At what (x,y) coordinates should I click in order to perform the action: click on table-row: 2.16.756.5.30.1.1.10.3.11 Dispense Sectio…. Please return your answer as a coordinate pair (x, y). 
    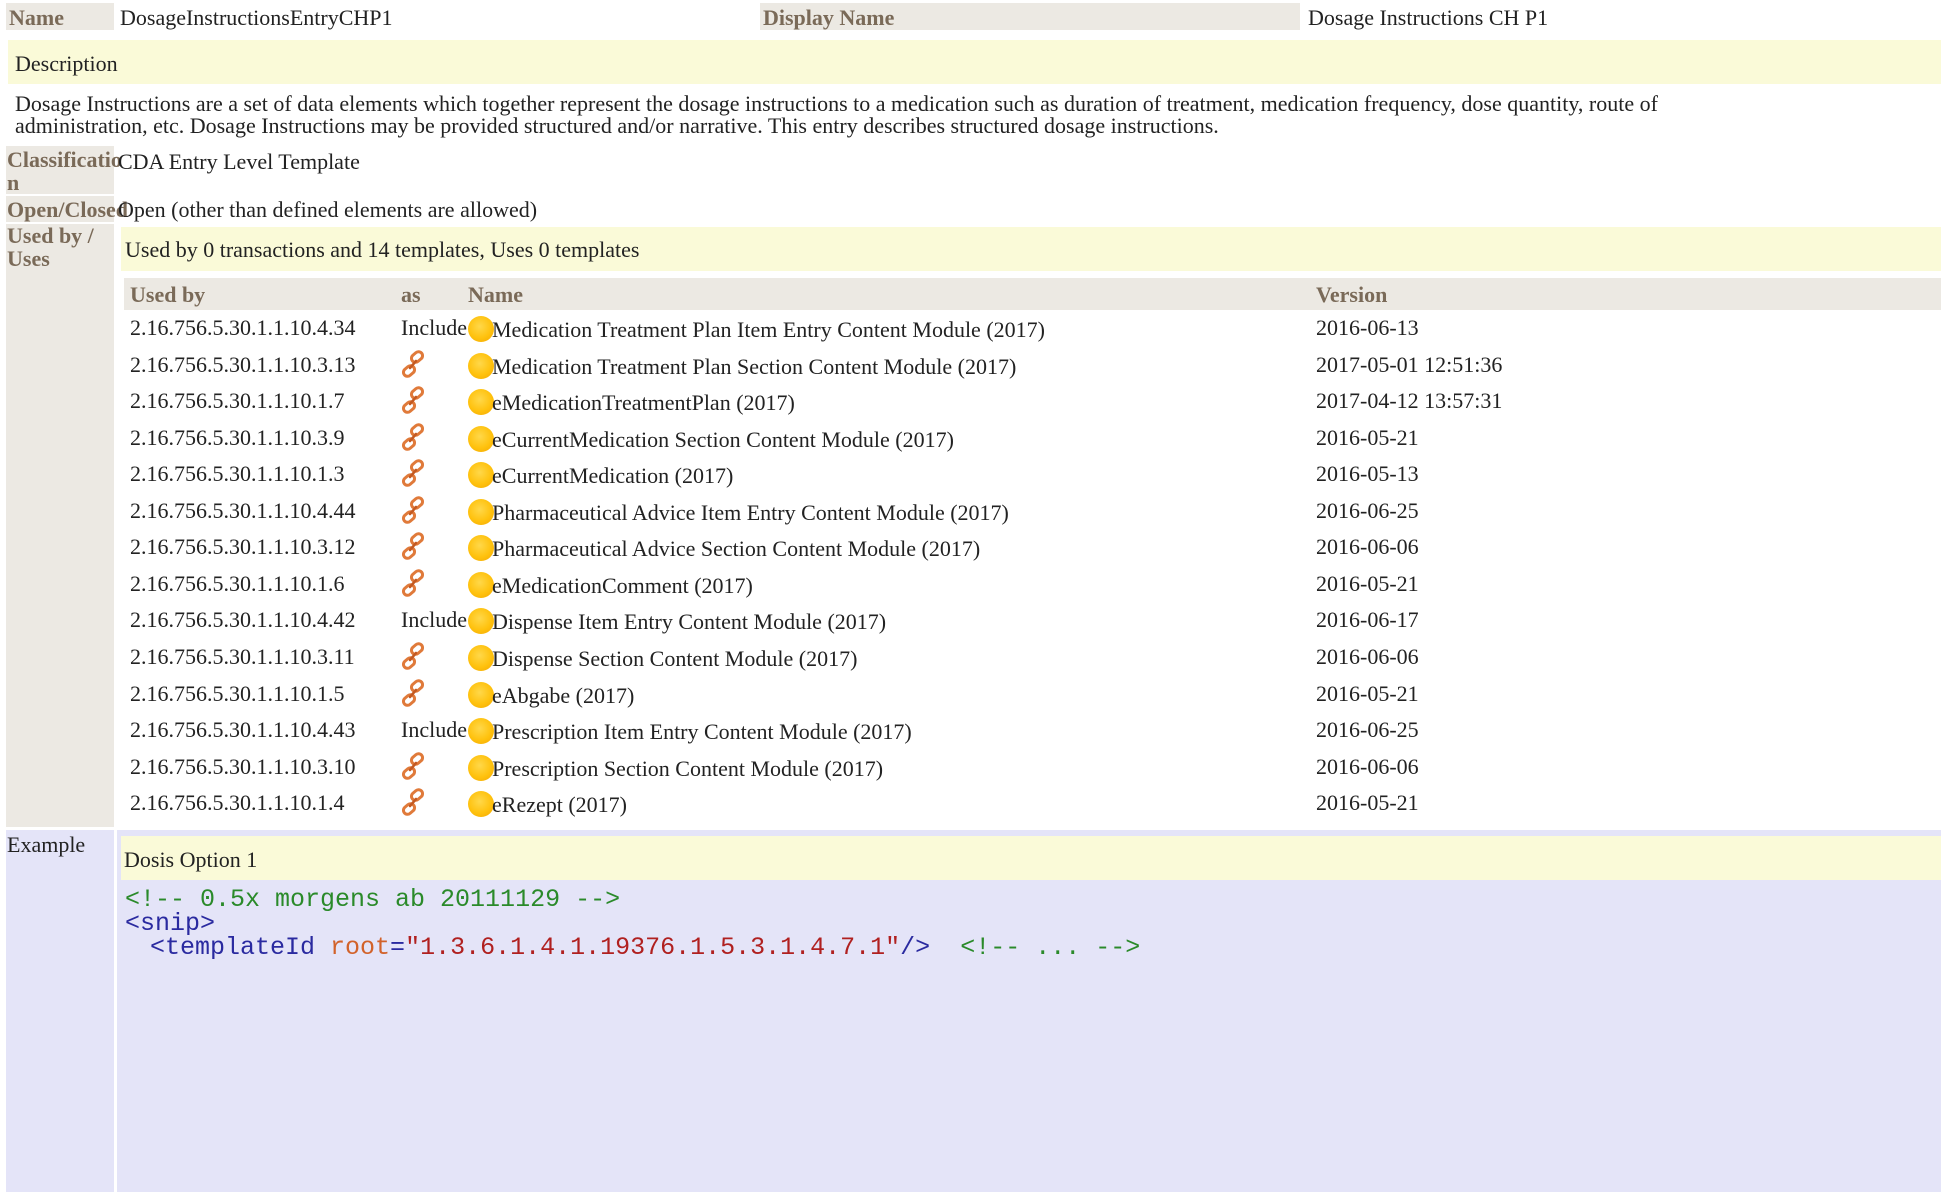
    Looking at the image, I should click on (1032, 661).